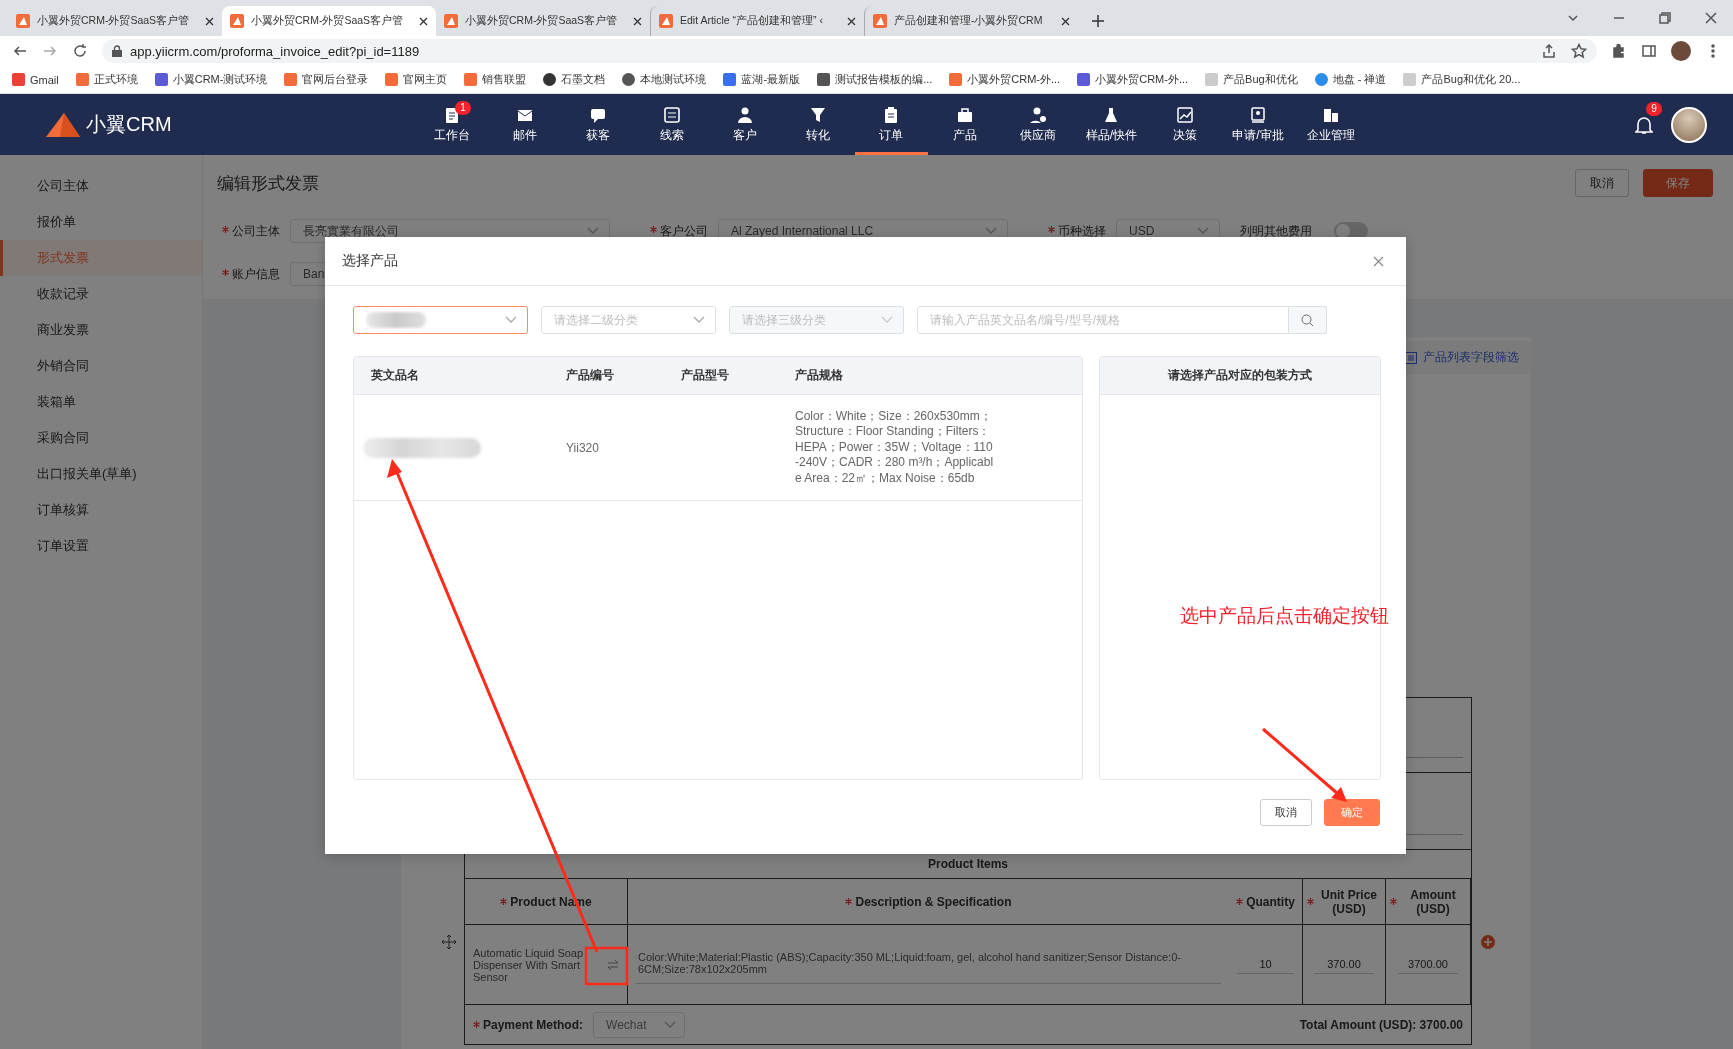 Image resolution: width=1733 pixels, height=1049 pixels. Describe the element at coordinates (129, 124) in the screenshot. I see `logo-text: 小翼CRM` at that location.